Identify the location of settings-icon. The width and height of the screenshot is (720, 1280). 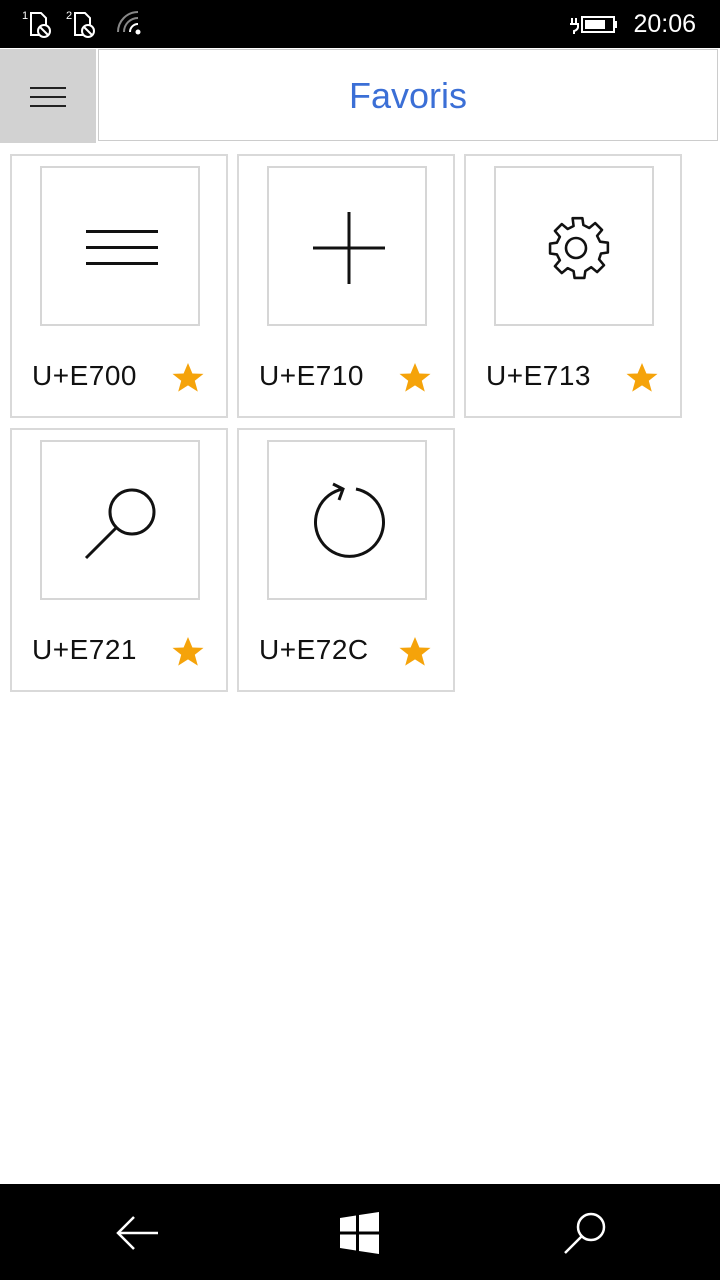
(579, 248).